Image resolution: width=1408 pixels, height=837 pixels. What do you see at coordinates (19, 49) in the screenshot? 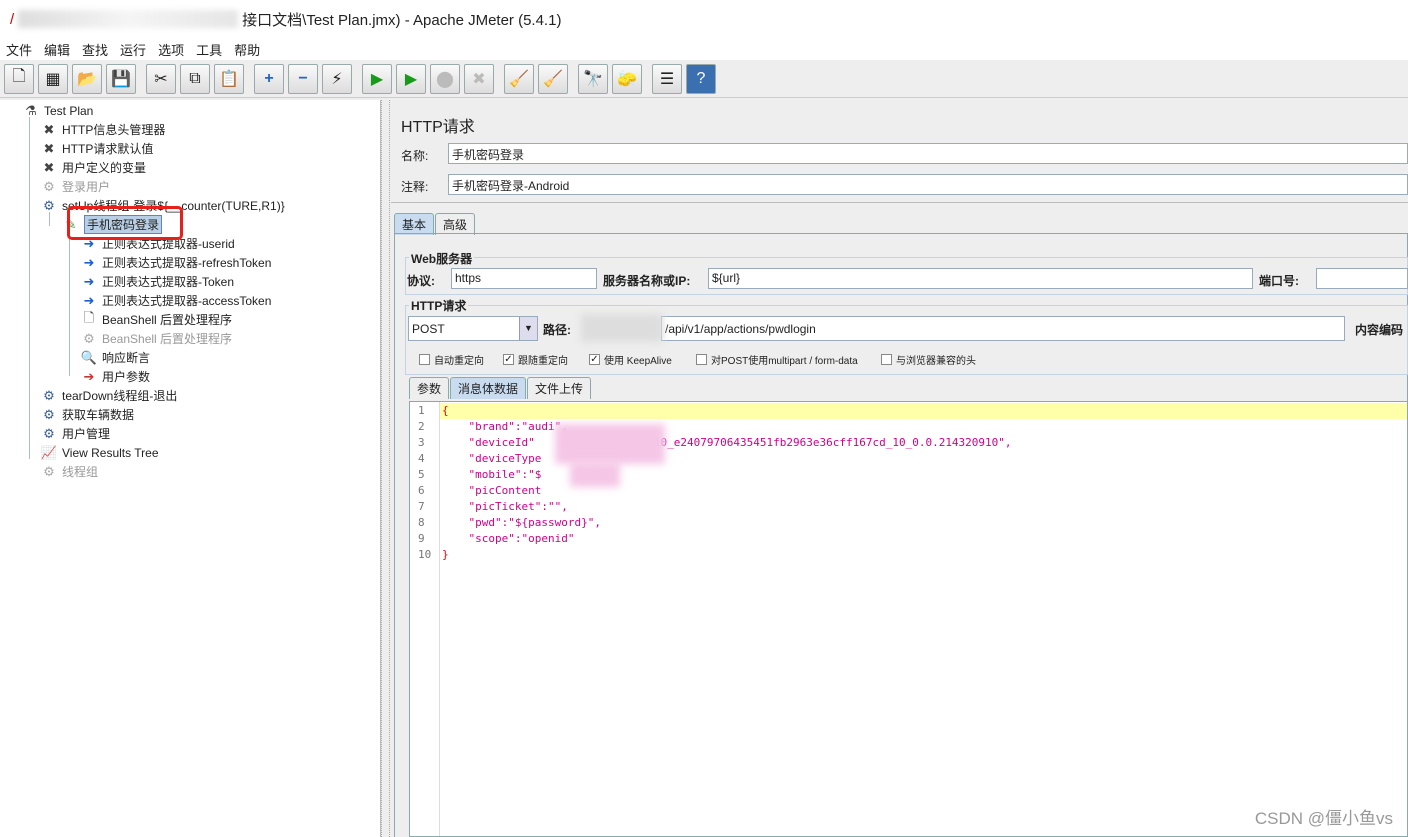
I see `menu-item: 文件` at bounding box center [19, 49].